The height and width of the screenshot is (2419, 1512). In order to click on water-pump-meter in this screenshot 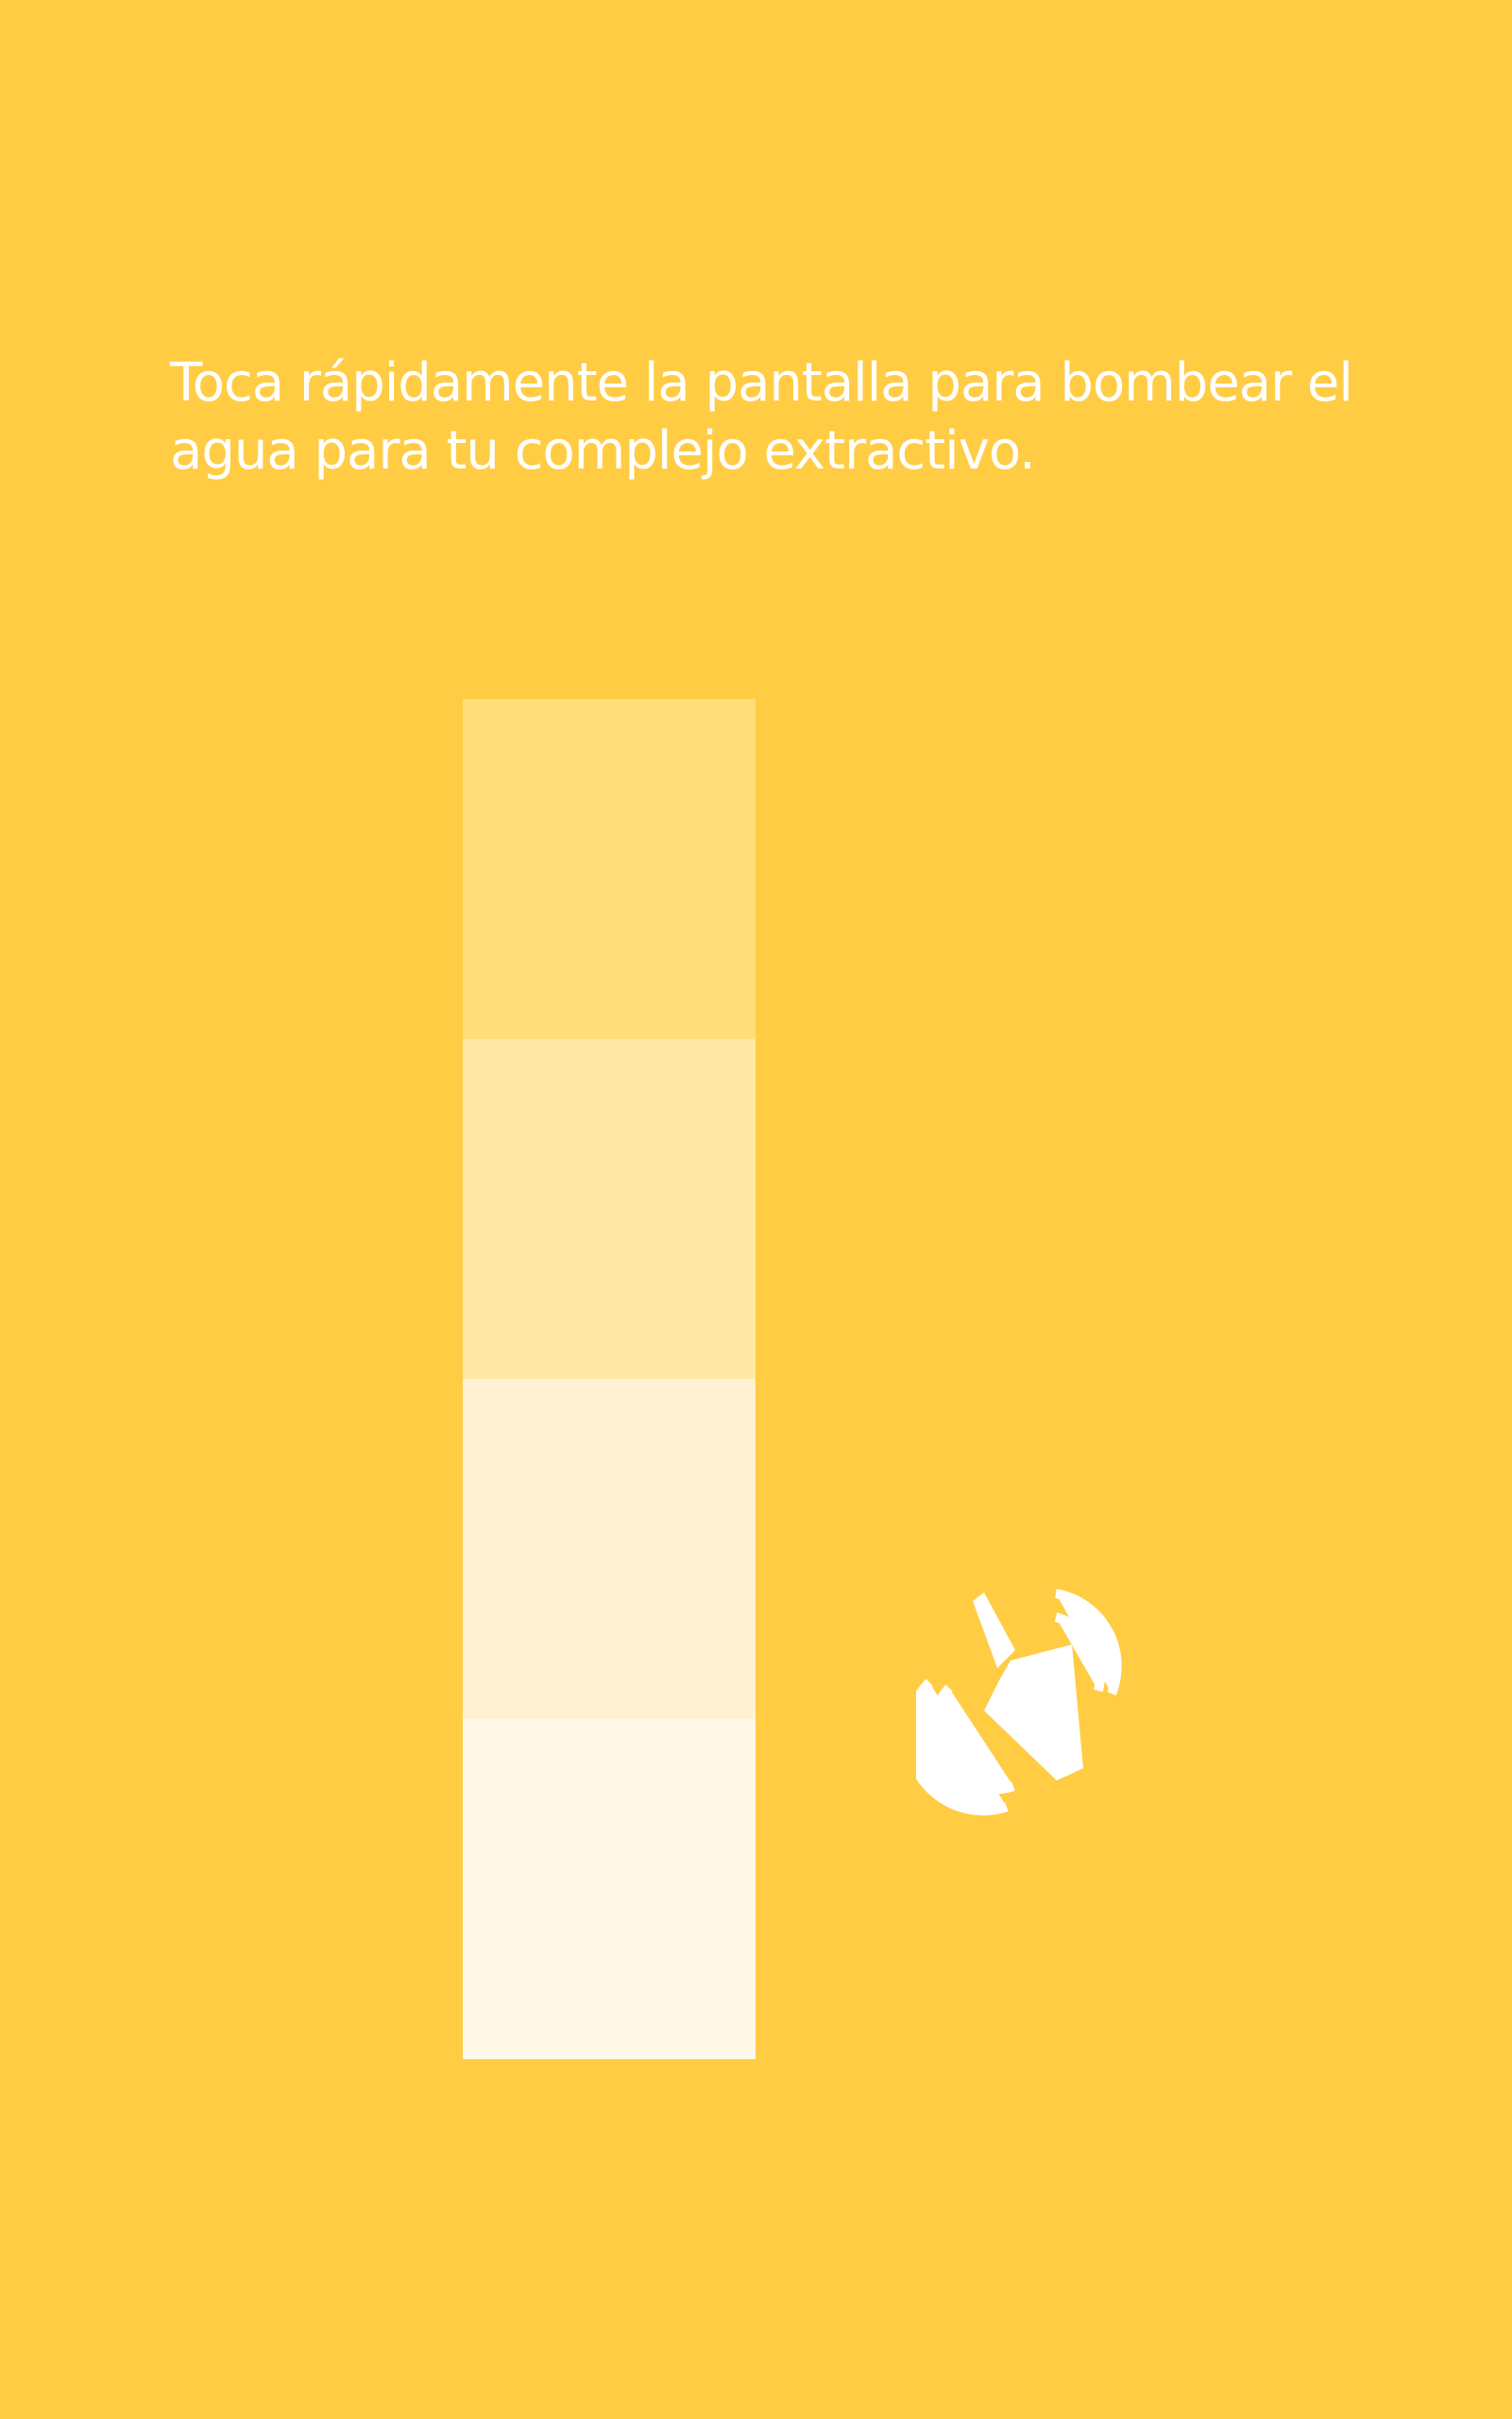, I will do `click(609, 1379)`.